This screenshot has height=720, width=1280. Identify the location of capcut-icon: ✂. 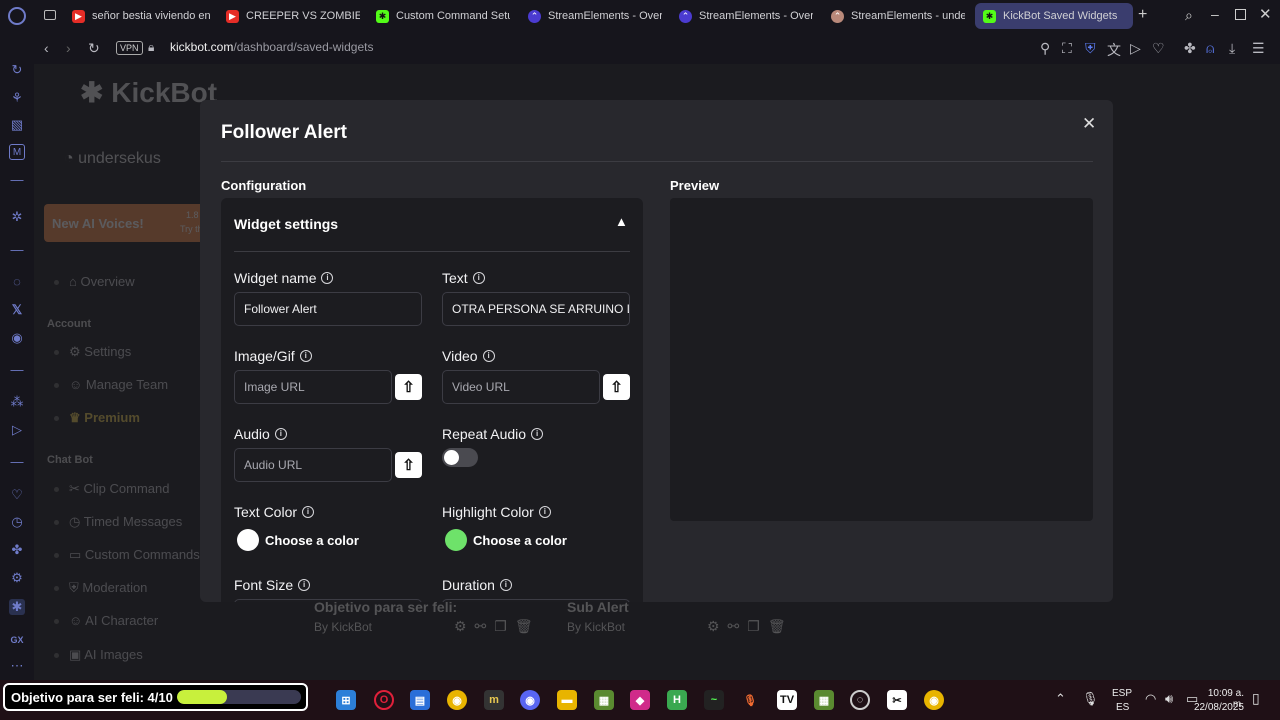
(897, 700).